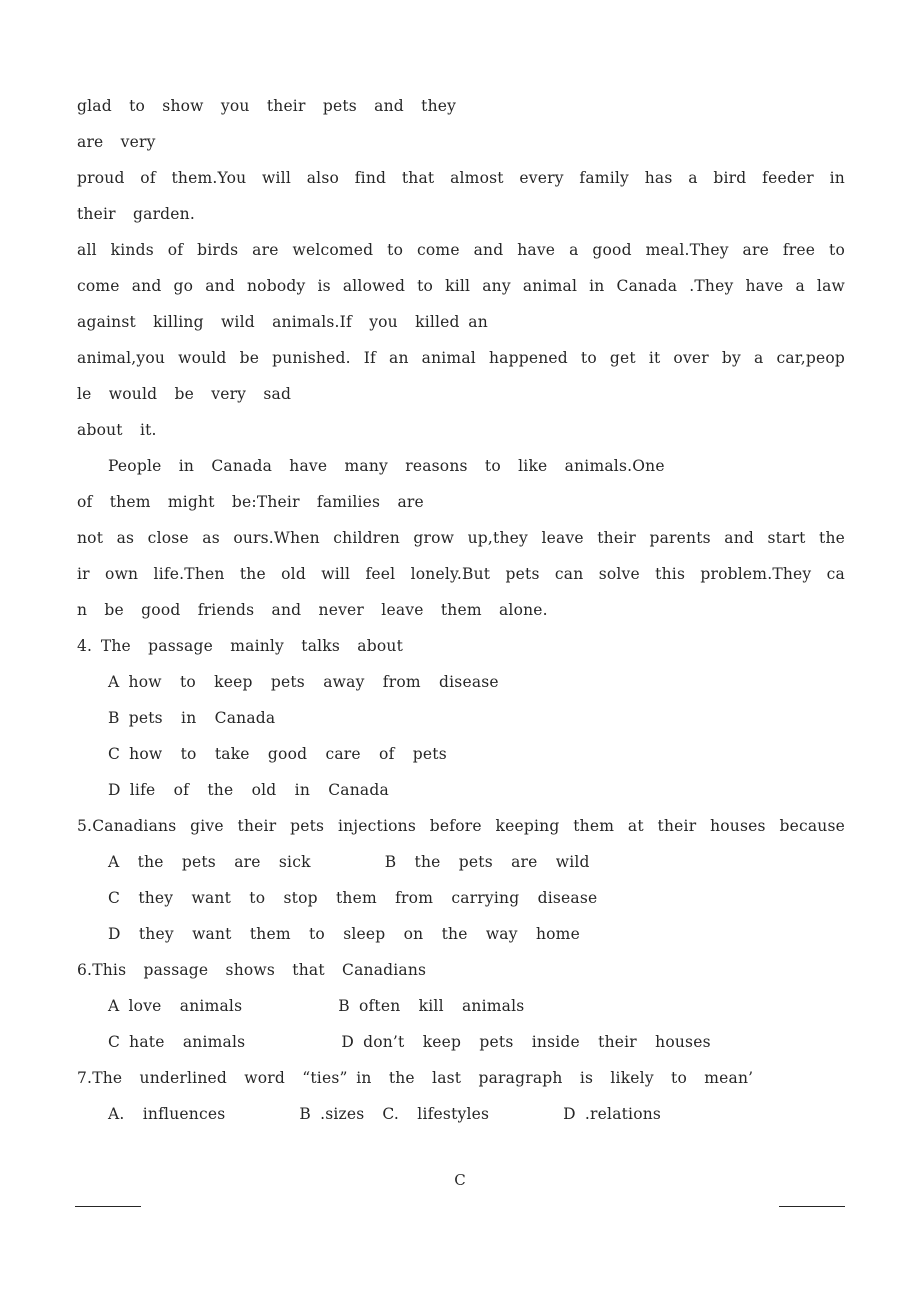  I want to click on passage-line: le would be very sad, so click(184, 394).